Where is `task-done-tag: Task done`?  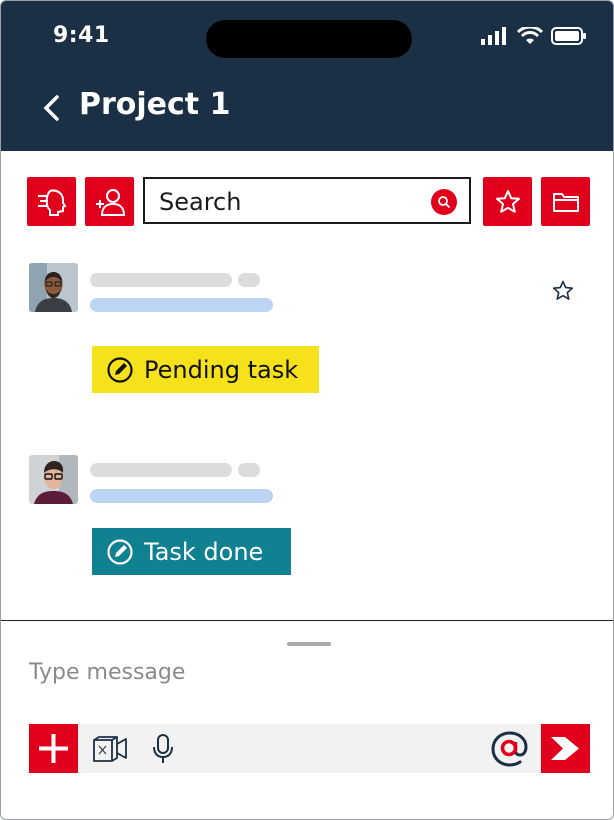
task-done-tag: Task done is located at coordinates (191, 551).